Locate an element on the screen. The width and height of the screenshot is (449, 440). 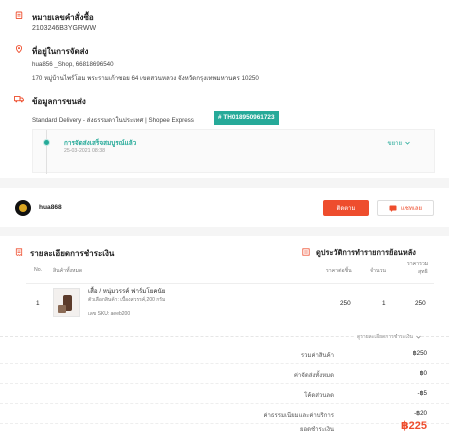
summary-value: ฿250 is located at coordinates (419, 353).